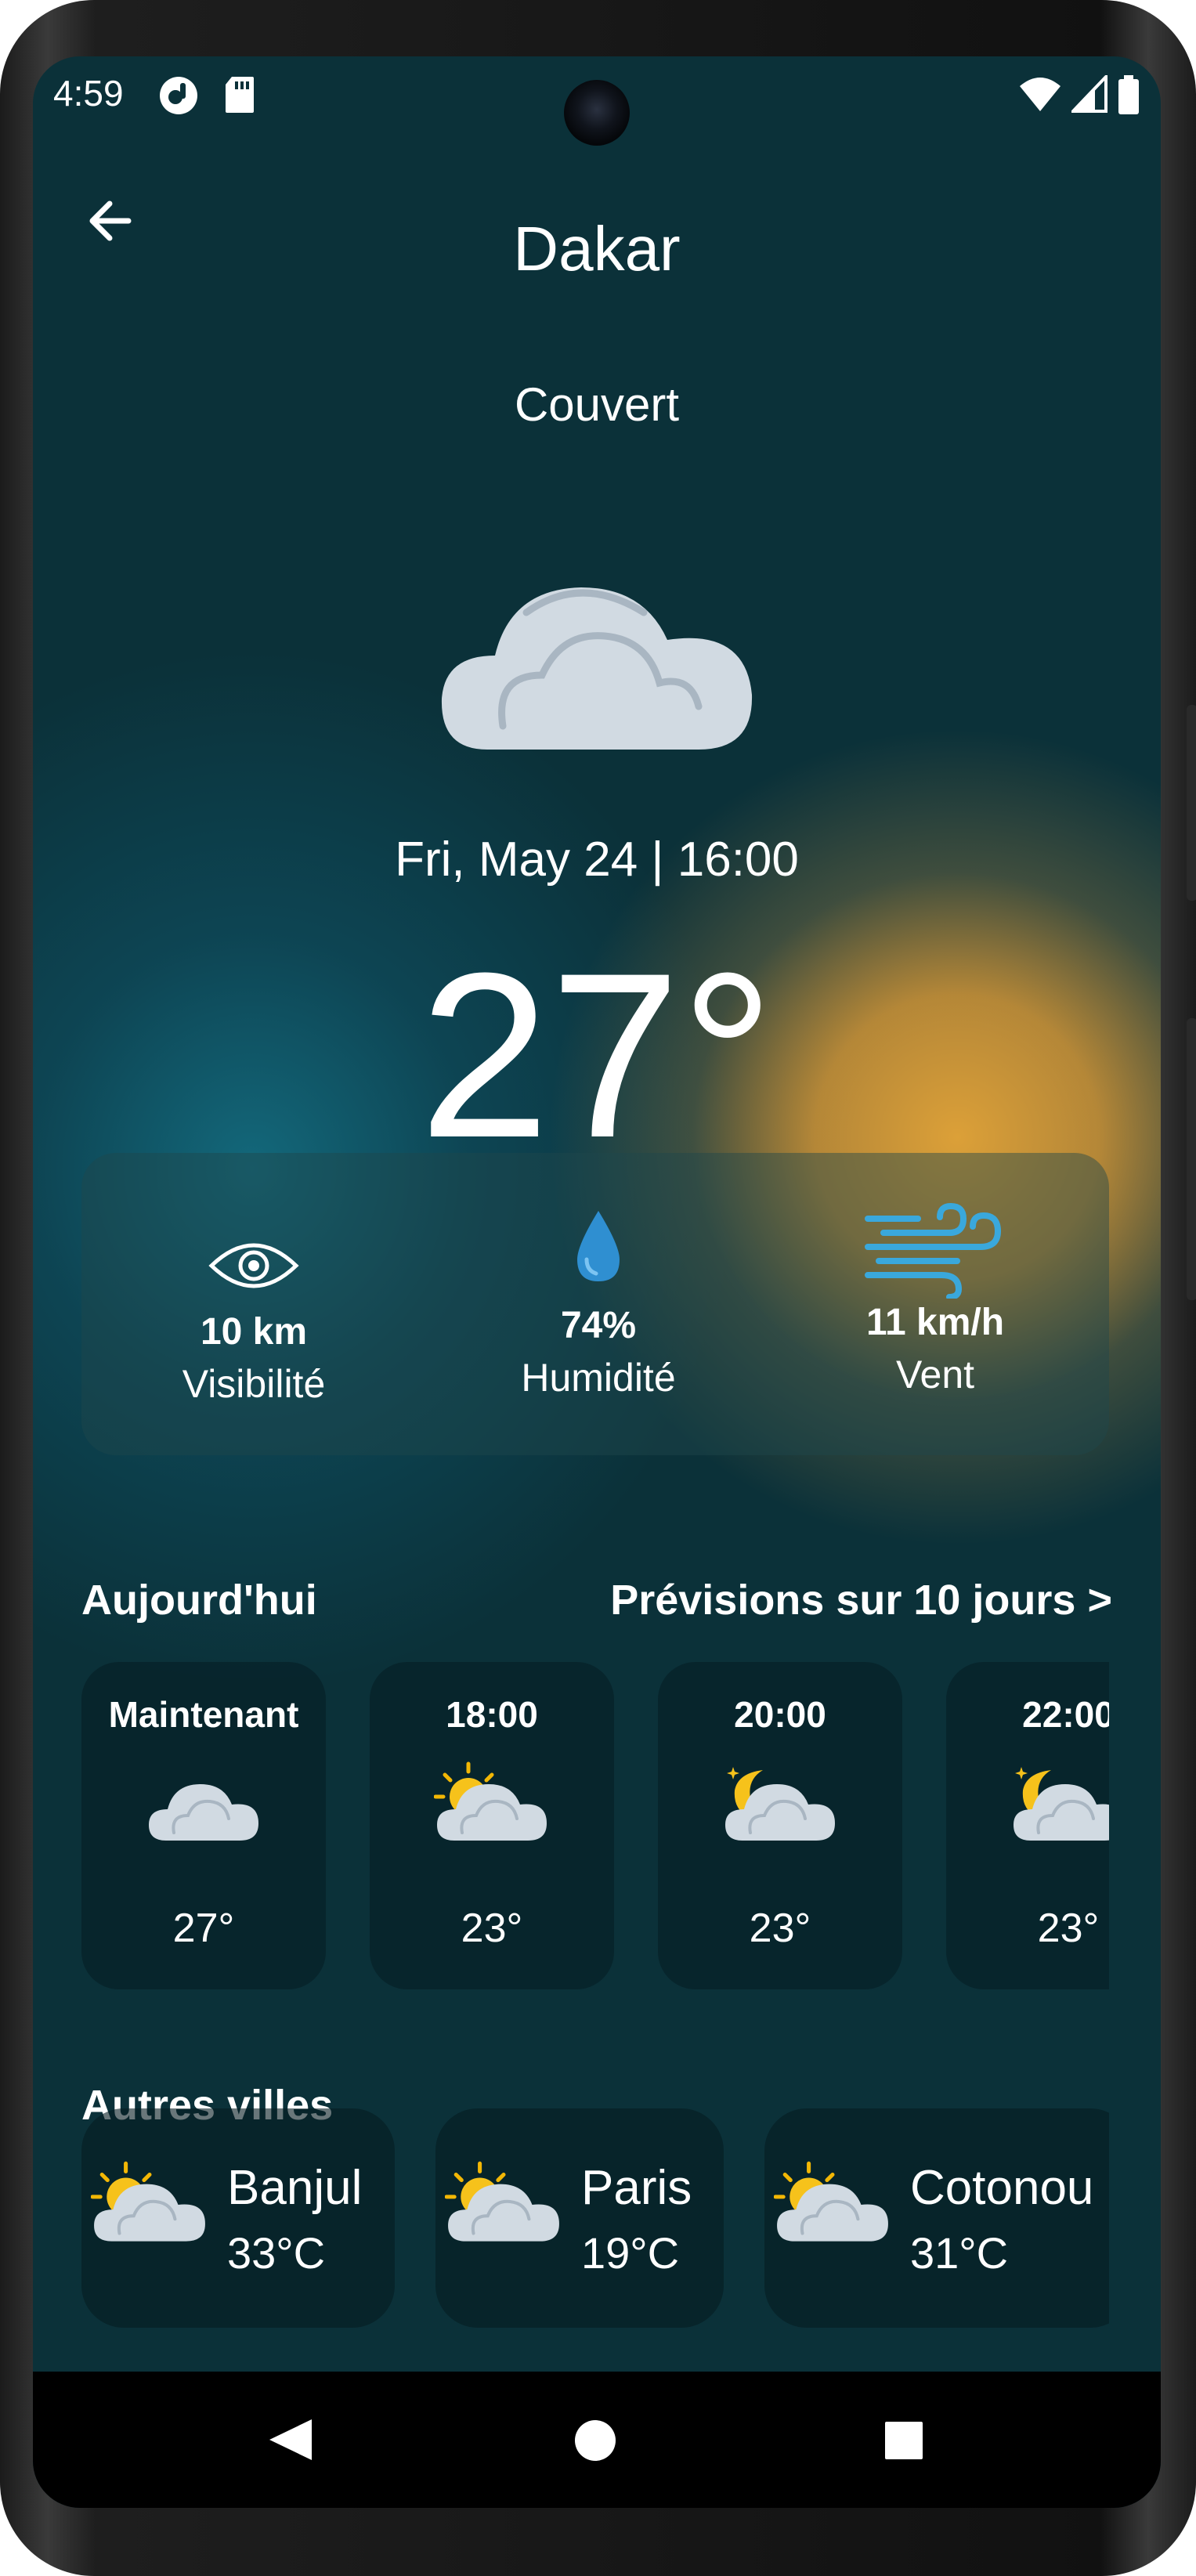 The width and height of the screenshot is (1196, 2576). What do you see at coordinates (295, 2188) in the screenshot?
I see `city-name: Banjul` at bounding box center [295, 2188].